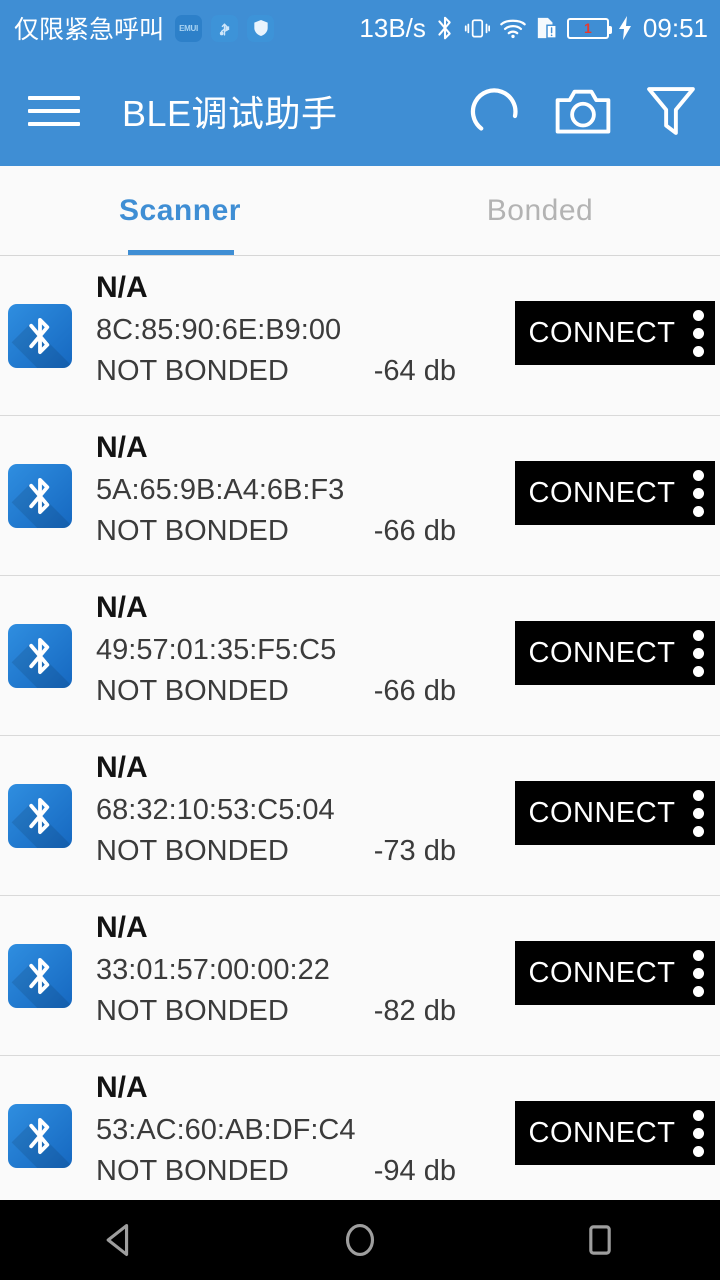 Image resolution: width=720 pixels, height=1280 pixels. I want to click on status-bar-badges: EMUI, so click(225, 28).